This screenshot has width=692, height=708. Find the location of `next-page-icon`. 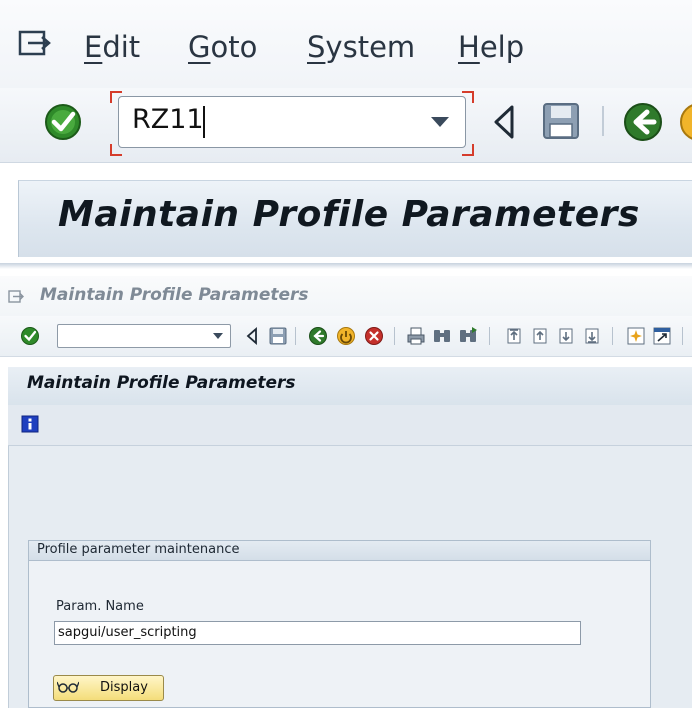

next-page-icon is located at coordinates (566, 336).